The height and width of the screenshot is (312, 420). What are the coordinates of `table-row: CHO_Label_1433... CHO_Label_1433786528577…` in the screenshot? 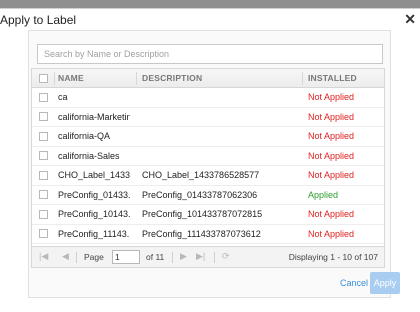 It's located at (208, 176).